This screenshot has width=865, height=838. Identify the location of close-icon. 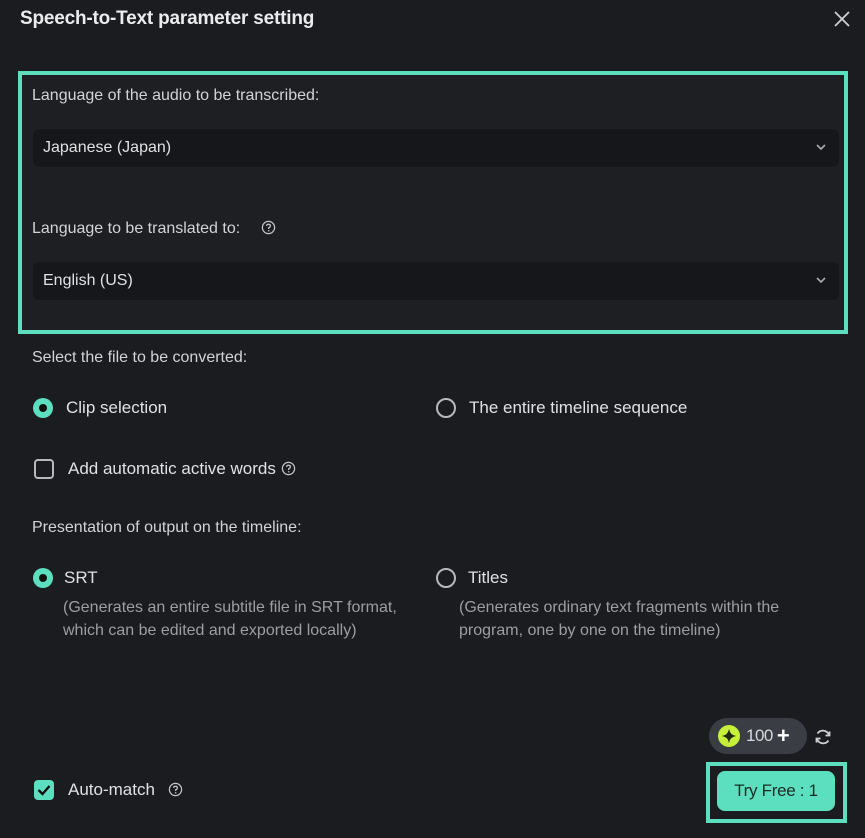
(842, 19).